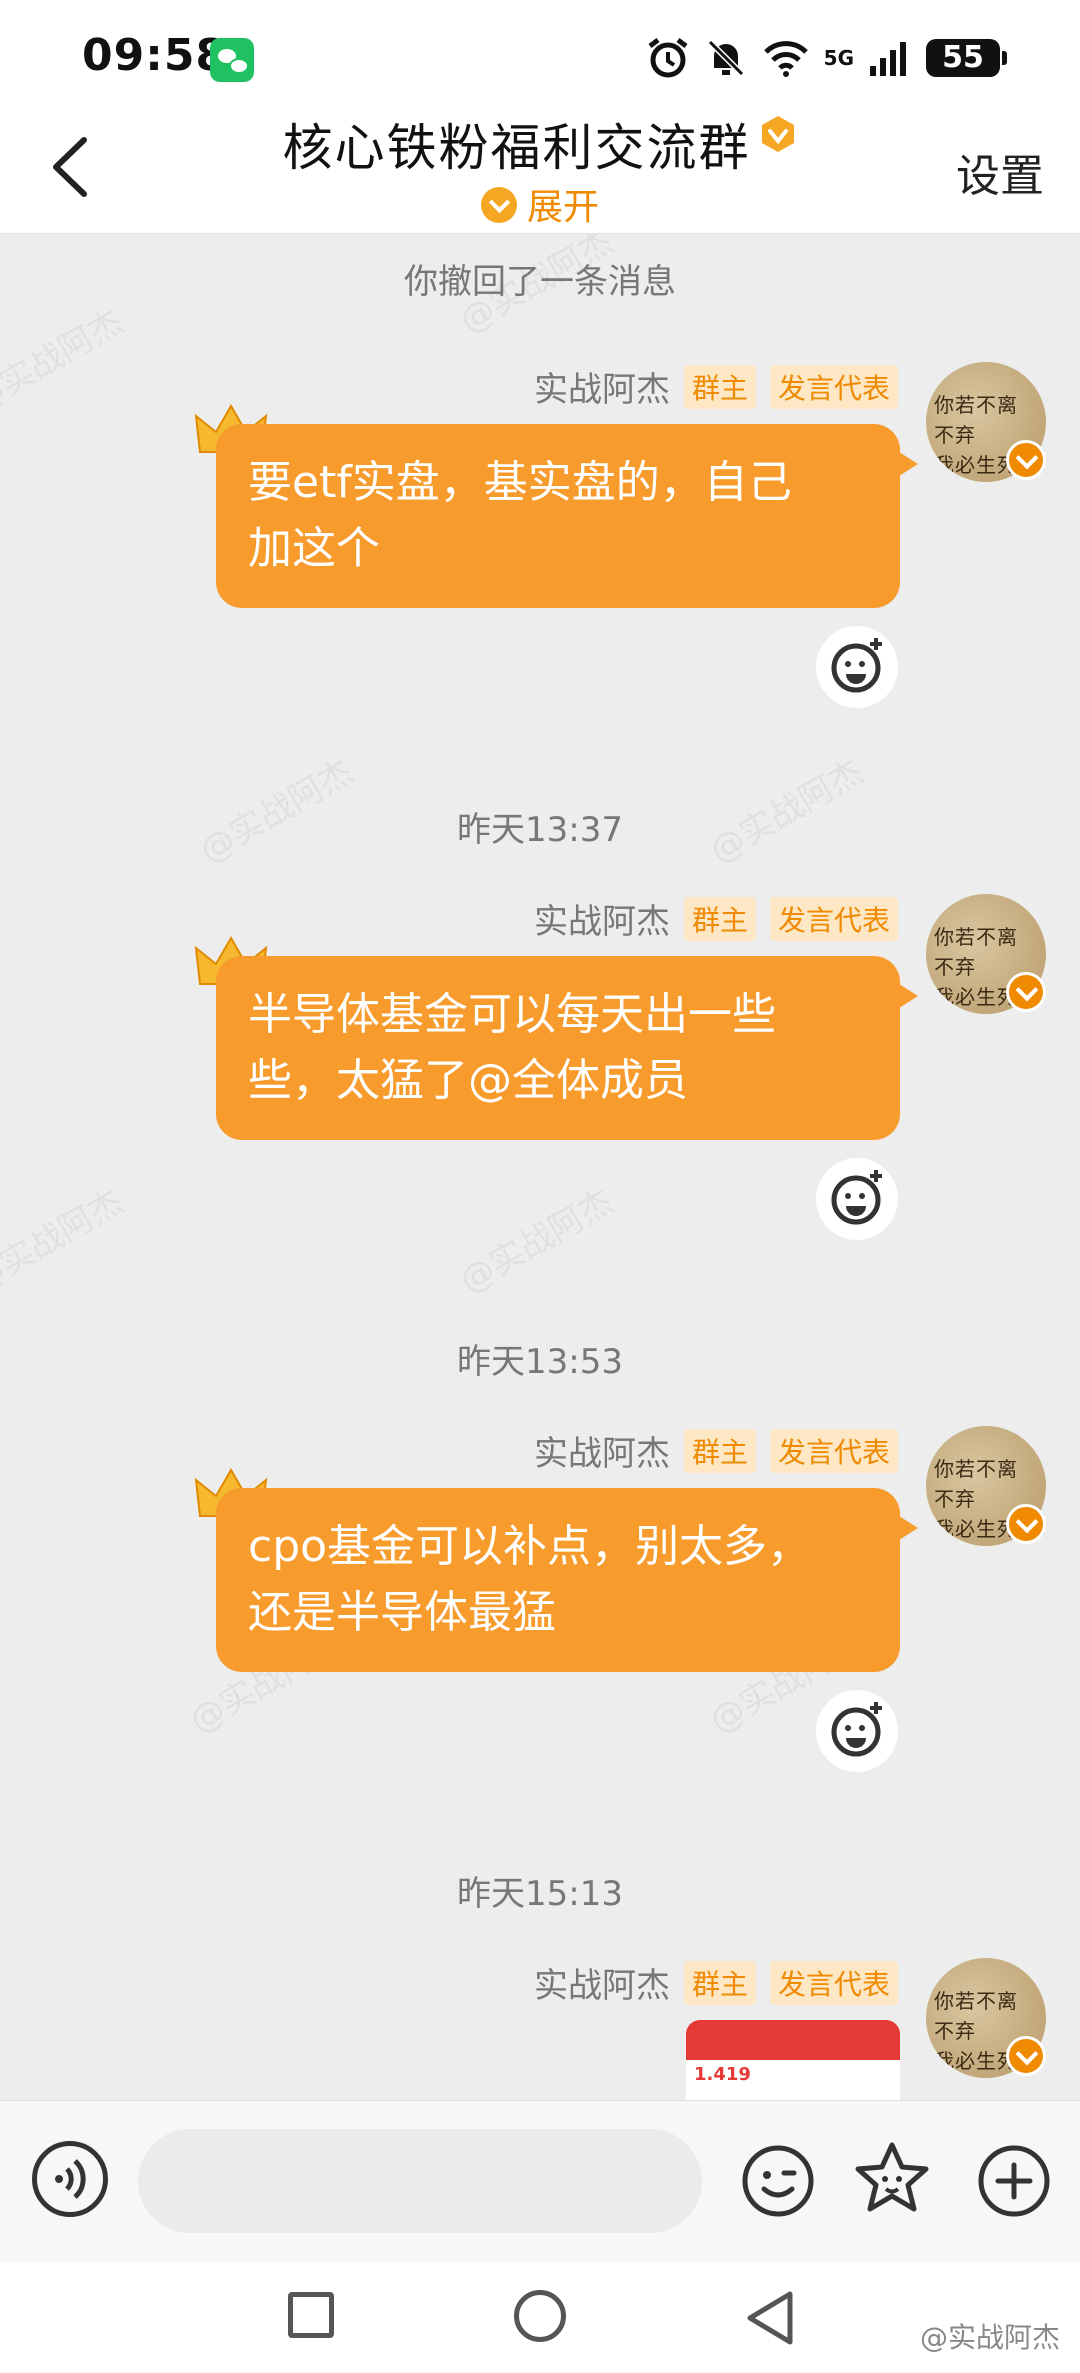  Describe the element at coordinates (722, 2074) in the screenshot. I see `image-price: 1.419` at that location.